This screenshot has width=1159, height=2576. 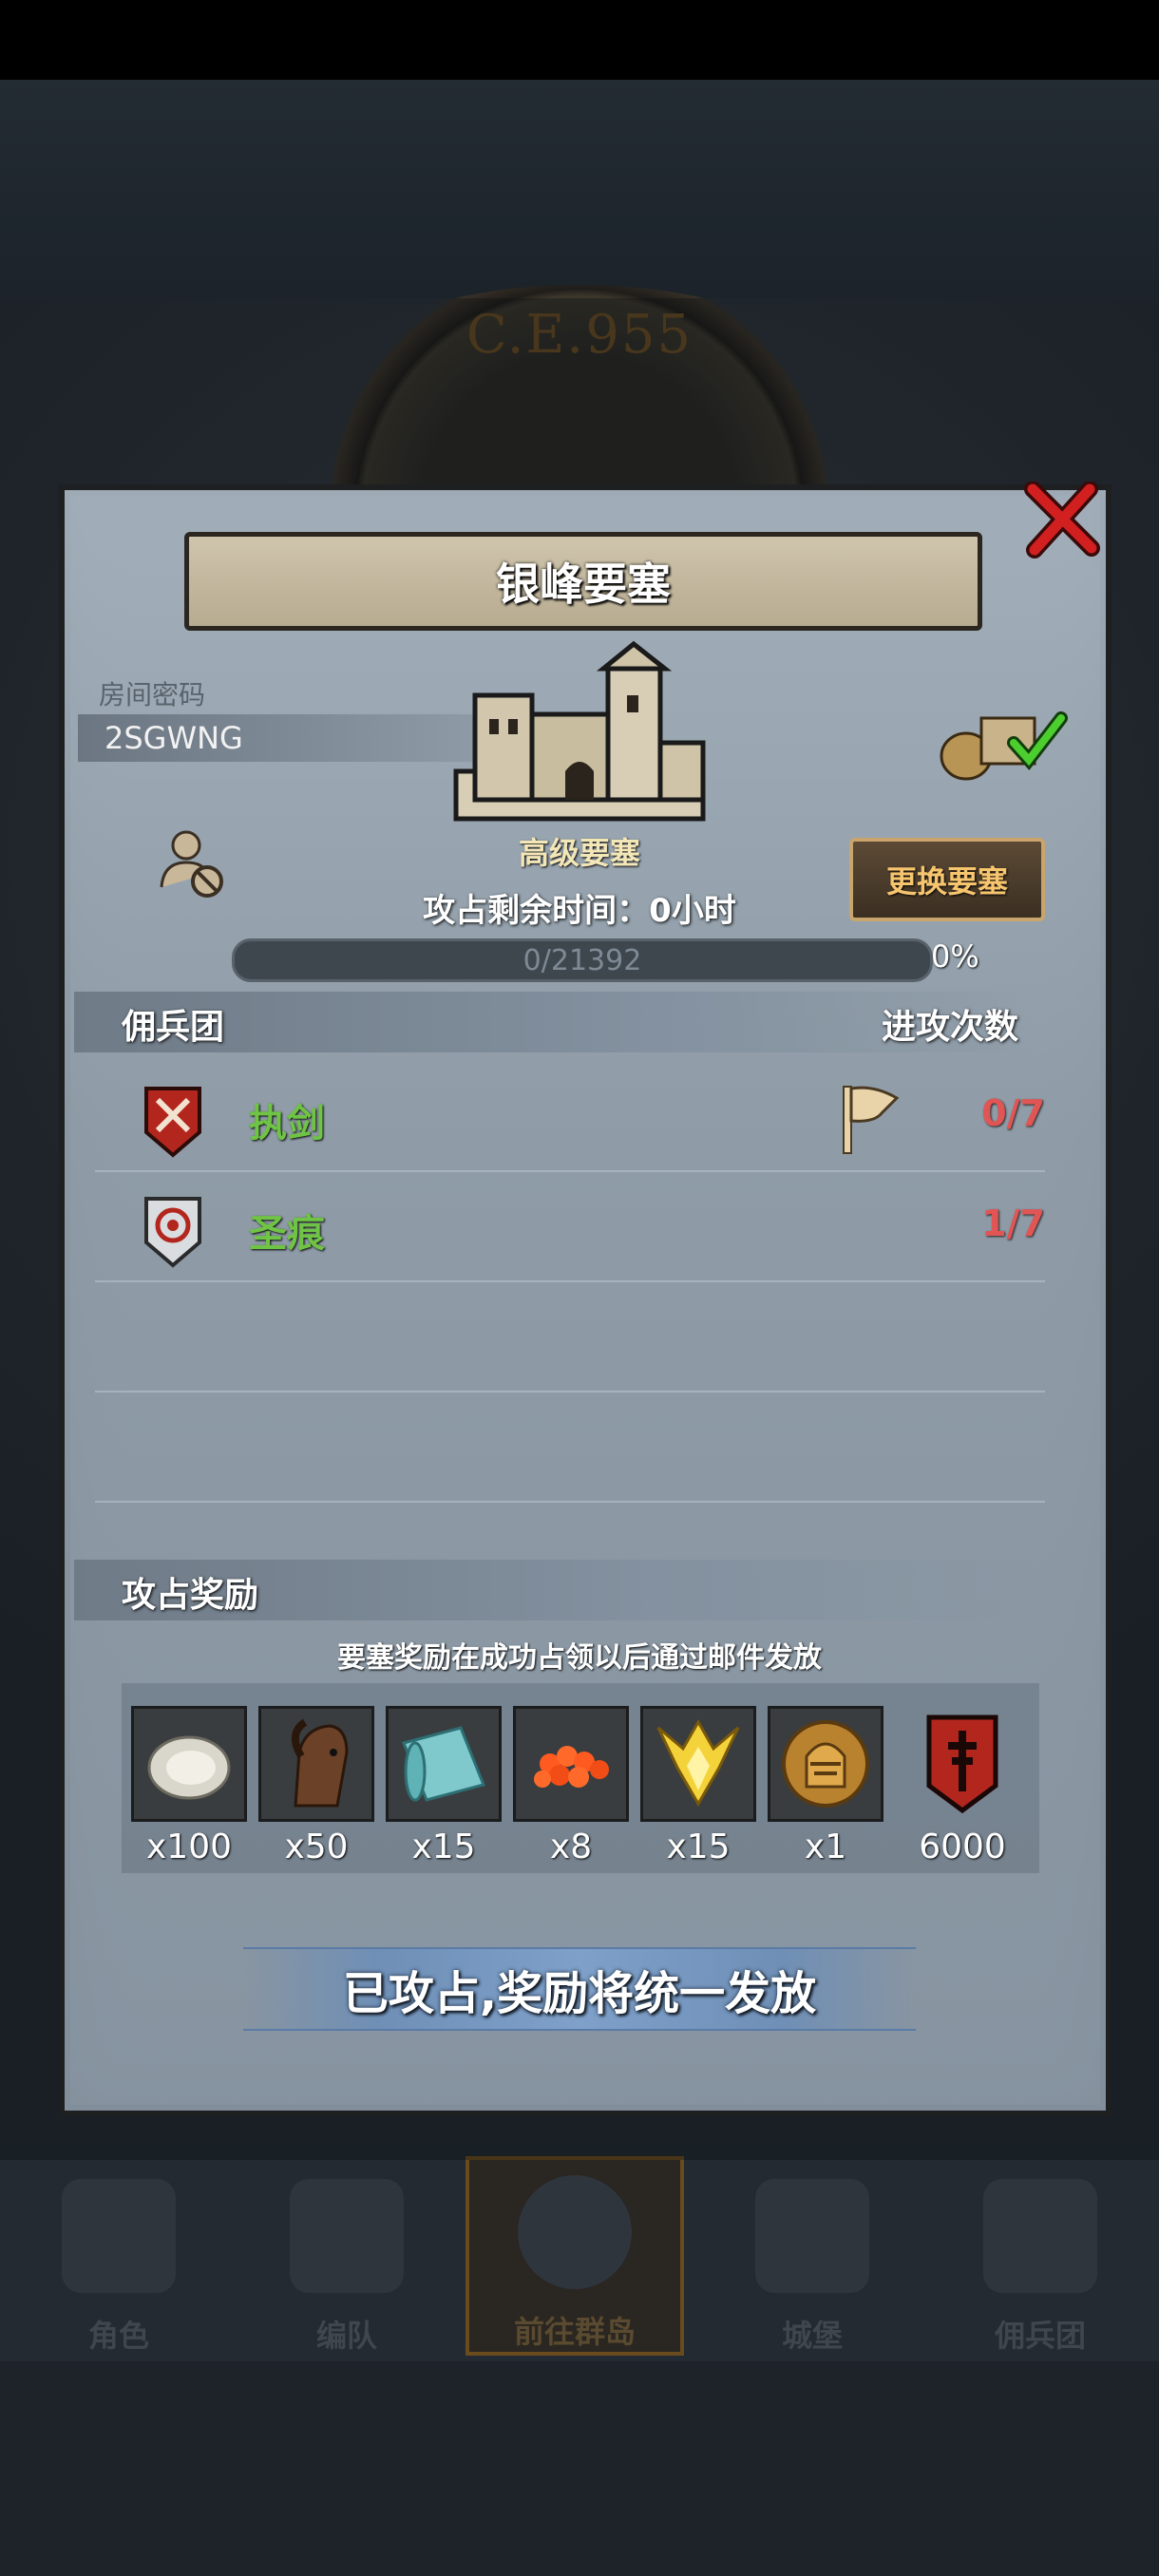 What do you see at coordinates (698, 1762) in the screenshot?
I see `golden-crest-icon` at bounding box center [698, 1762].